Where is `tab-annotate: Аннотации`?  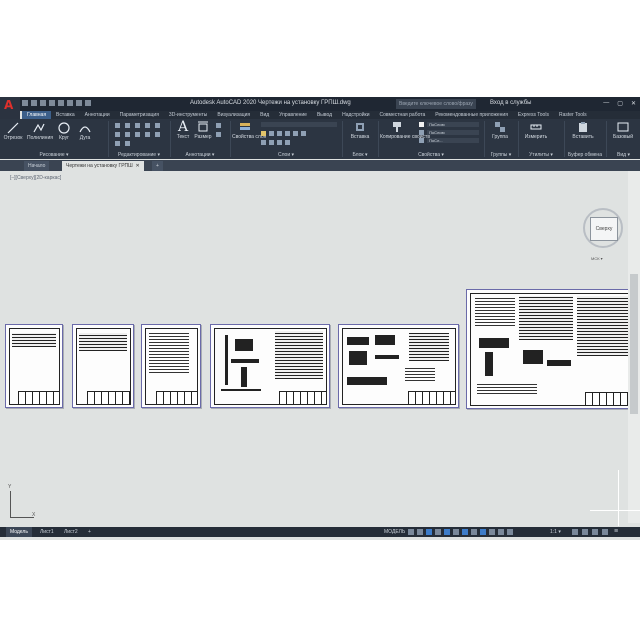 tab-annotate: Аннотации is located at coordinates (97, 115).